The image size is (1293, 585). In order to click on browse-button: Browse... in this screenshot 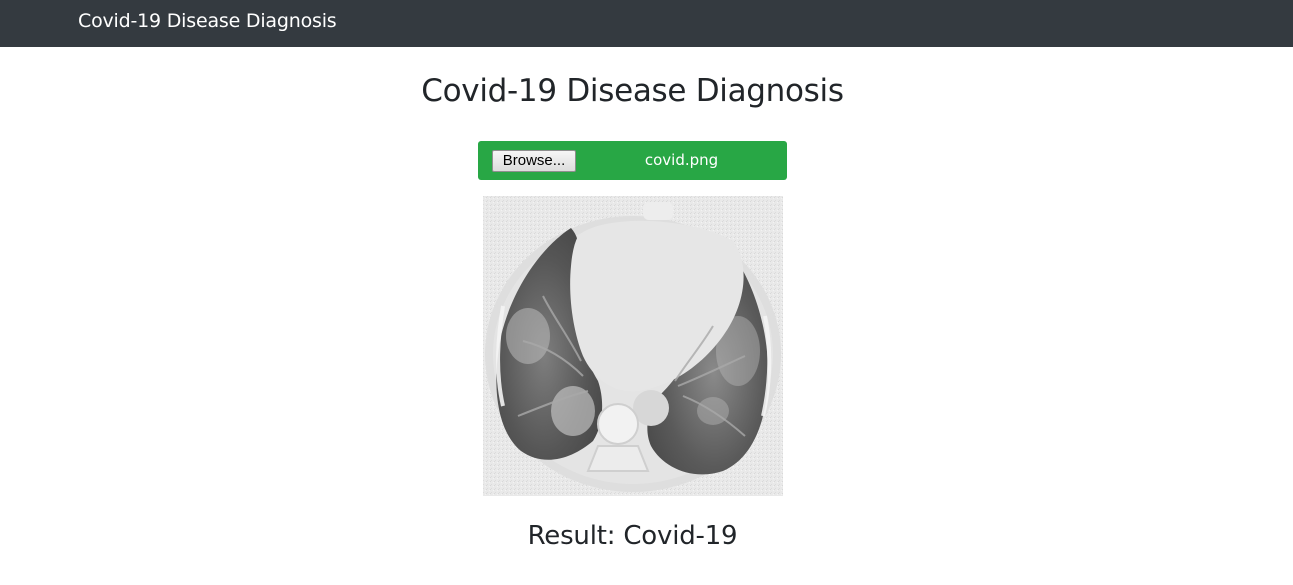, I will do `click(534, 161)`.